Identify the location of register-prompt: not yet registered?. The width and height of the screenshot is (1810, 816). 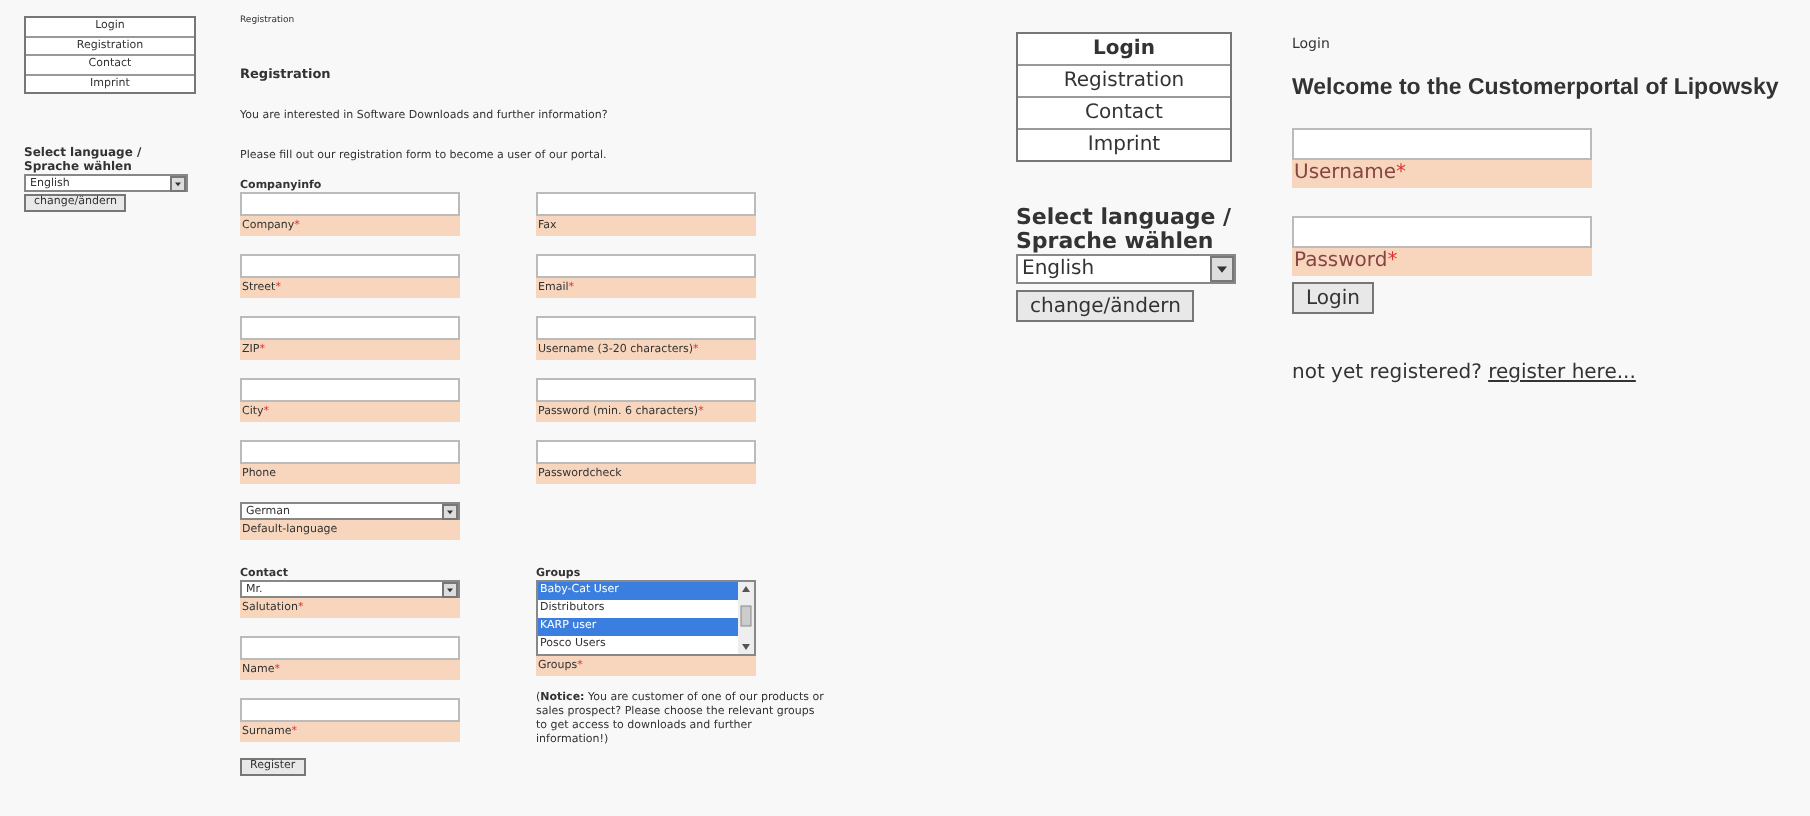
(1387, 373).